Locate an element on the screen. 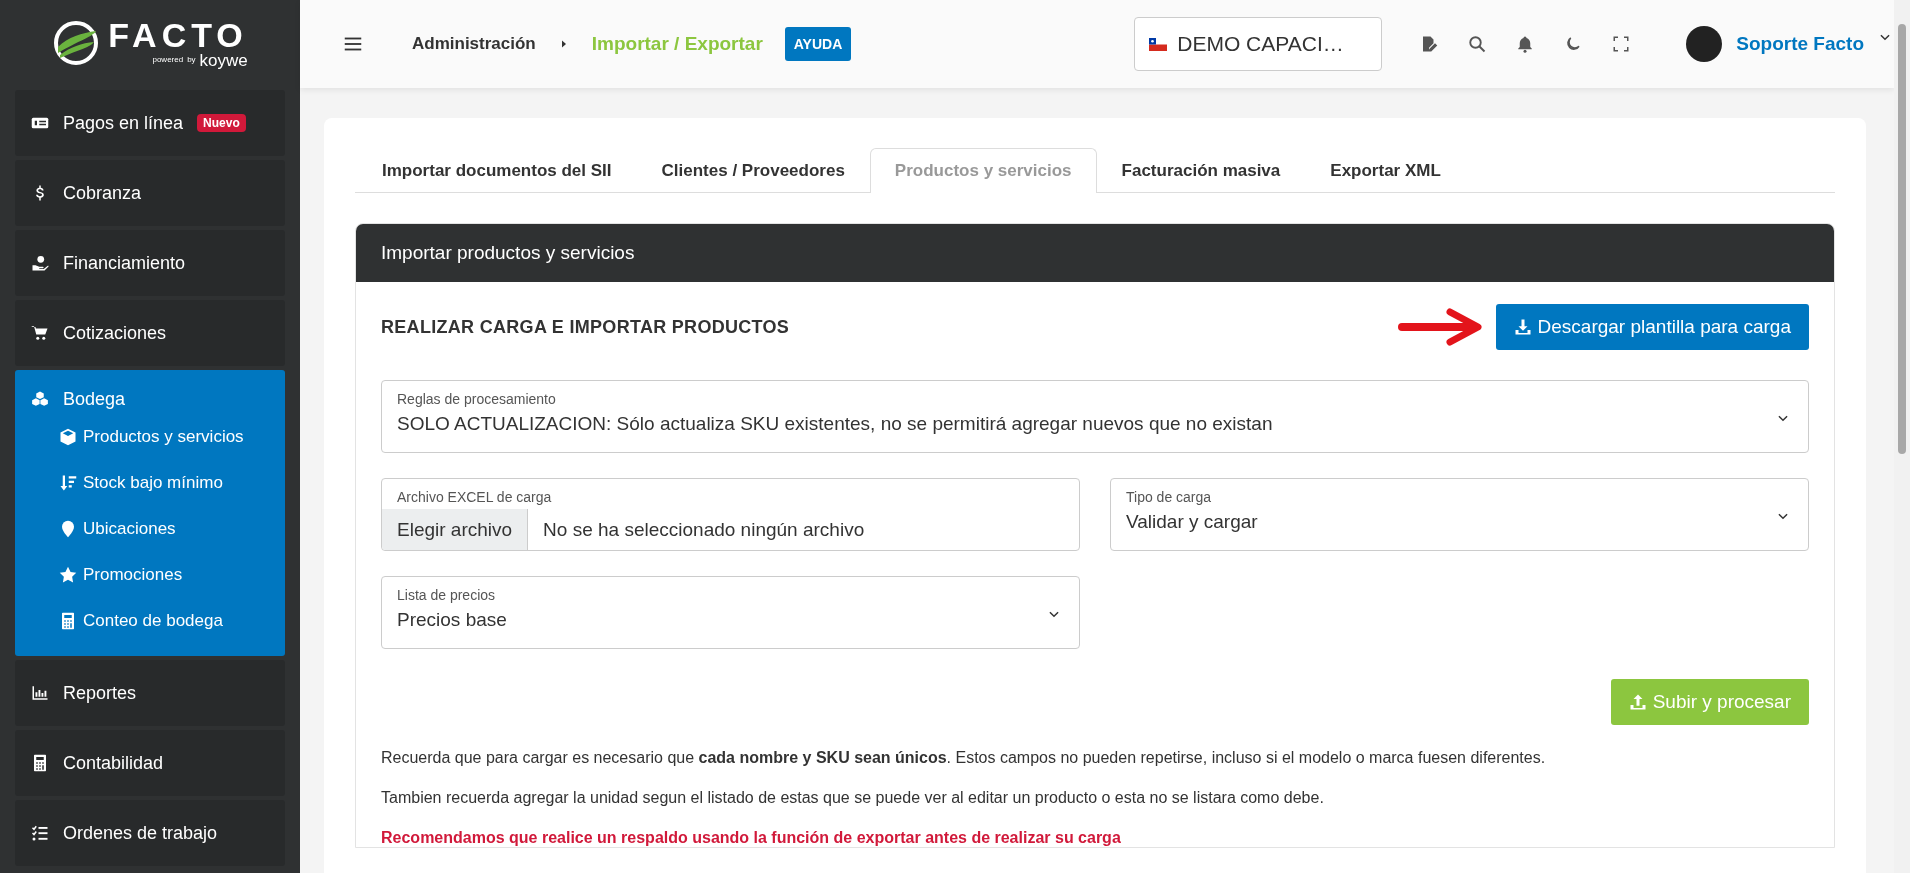 The height and width of the screenshot is (873, 1910). select-field: Reglas de procesamiento SOLO ACTUALIZACION: Sólo actualiza SKU existentes, no se permitirá agregar nuevos que no existan is located at coordinates (1095, 416).